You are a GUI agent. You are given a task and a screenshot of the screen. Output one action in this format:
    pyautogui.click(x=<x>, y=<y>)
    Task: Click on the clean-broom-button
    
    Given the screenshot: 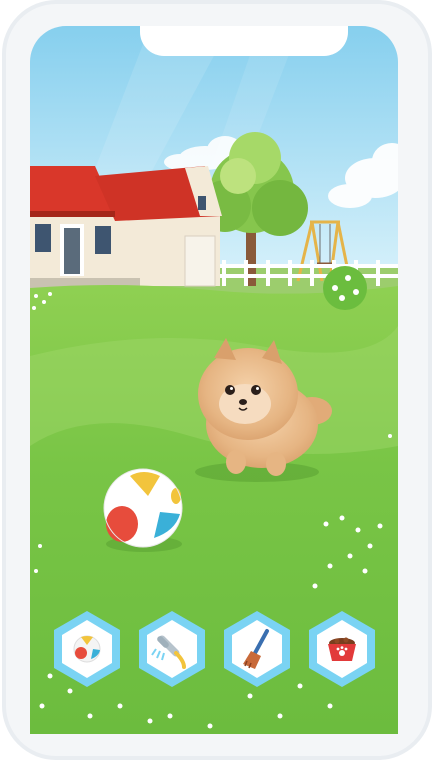 What is the action you would take?
    pyautogui.click(x=257, y=649)
    